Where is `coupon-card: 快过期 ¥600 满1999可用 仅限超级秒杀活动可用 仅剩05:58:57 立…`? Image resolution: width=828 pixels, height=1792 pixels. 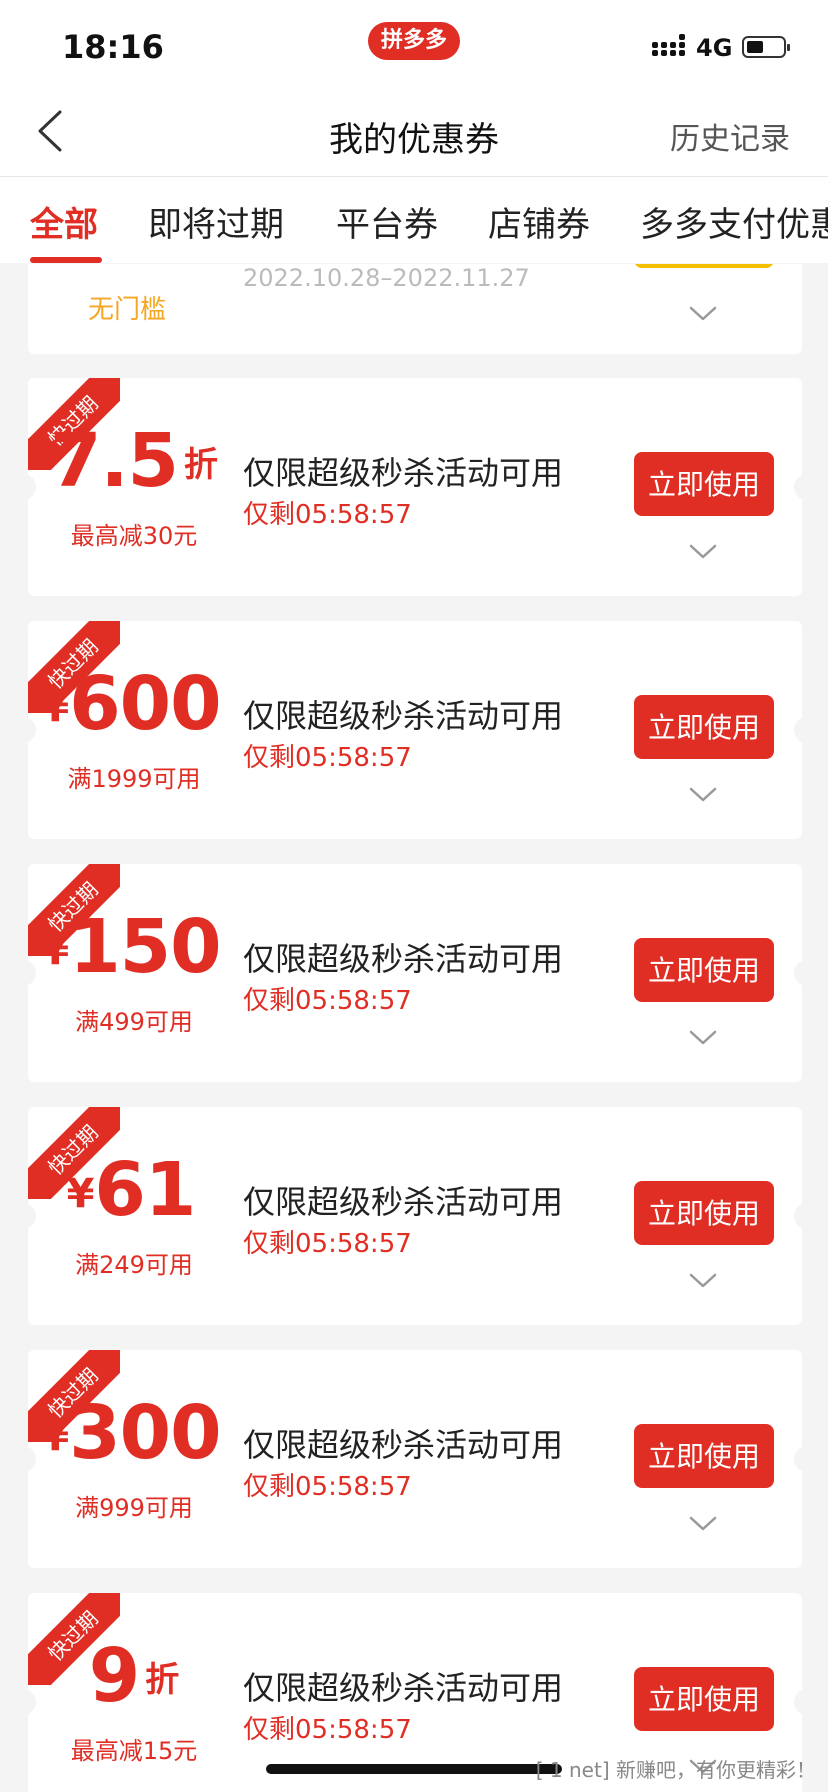
coupon-card: 快过期 ¥600 满1999可用 仅限超级秒杀活动可用 仅剩05:58:57 立… is located at coordinates (415, 730).